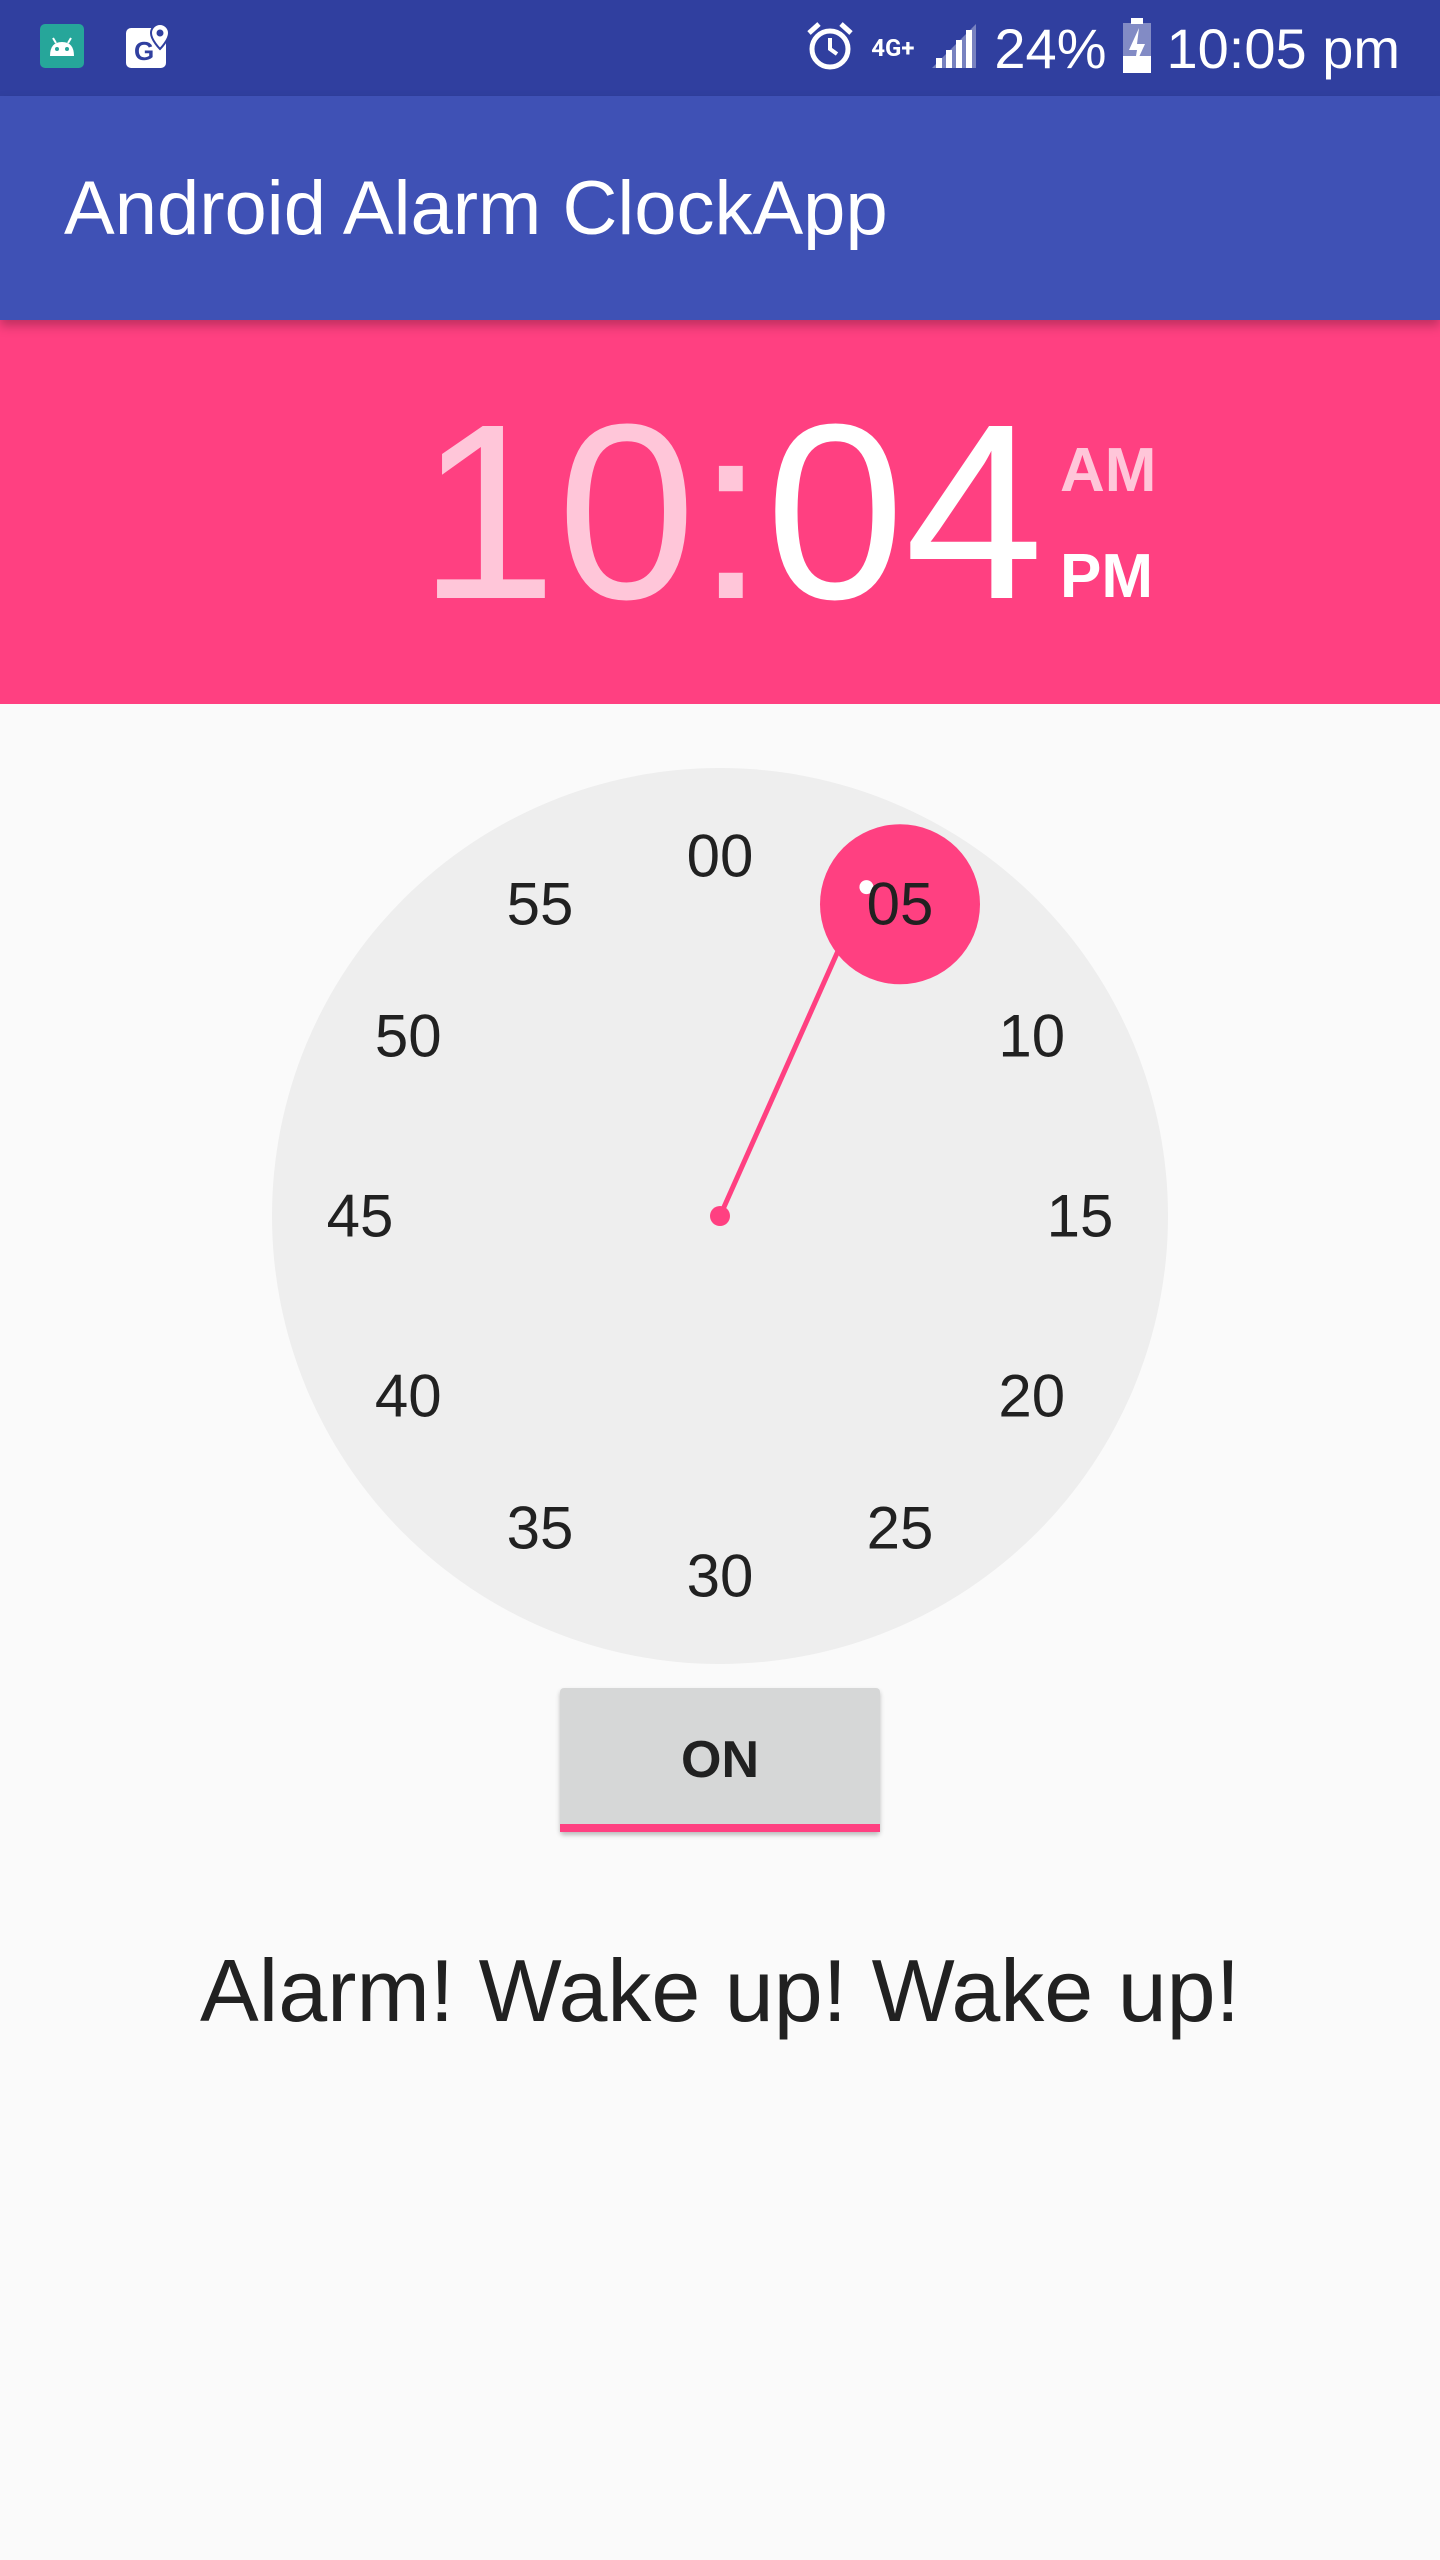 Image resolution: width=1440 pixels, height=2560 pixels. I want to click on clock-center-dot, so click(720, 1216).